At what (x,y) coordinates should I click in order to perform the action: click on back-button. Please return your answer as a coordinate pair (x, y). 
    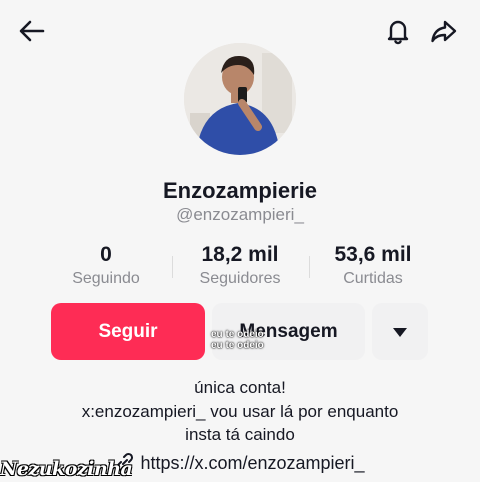
    Looking at the image, I should click on (32, 31).